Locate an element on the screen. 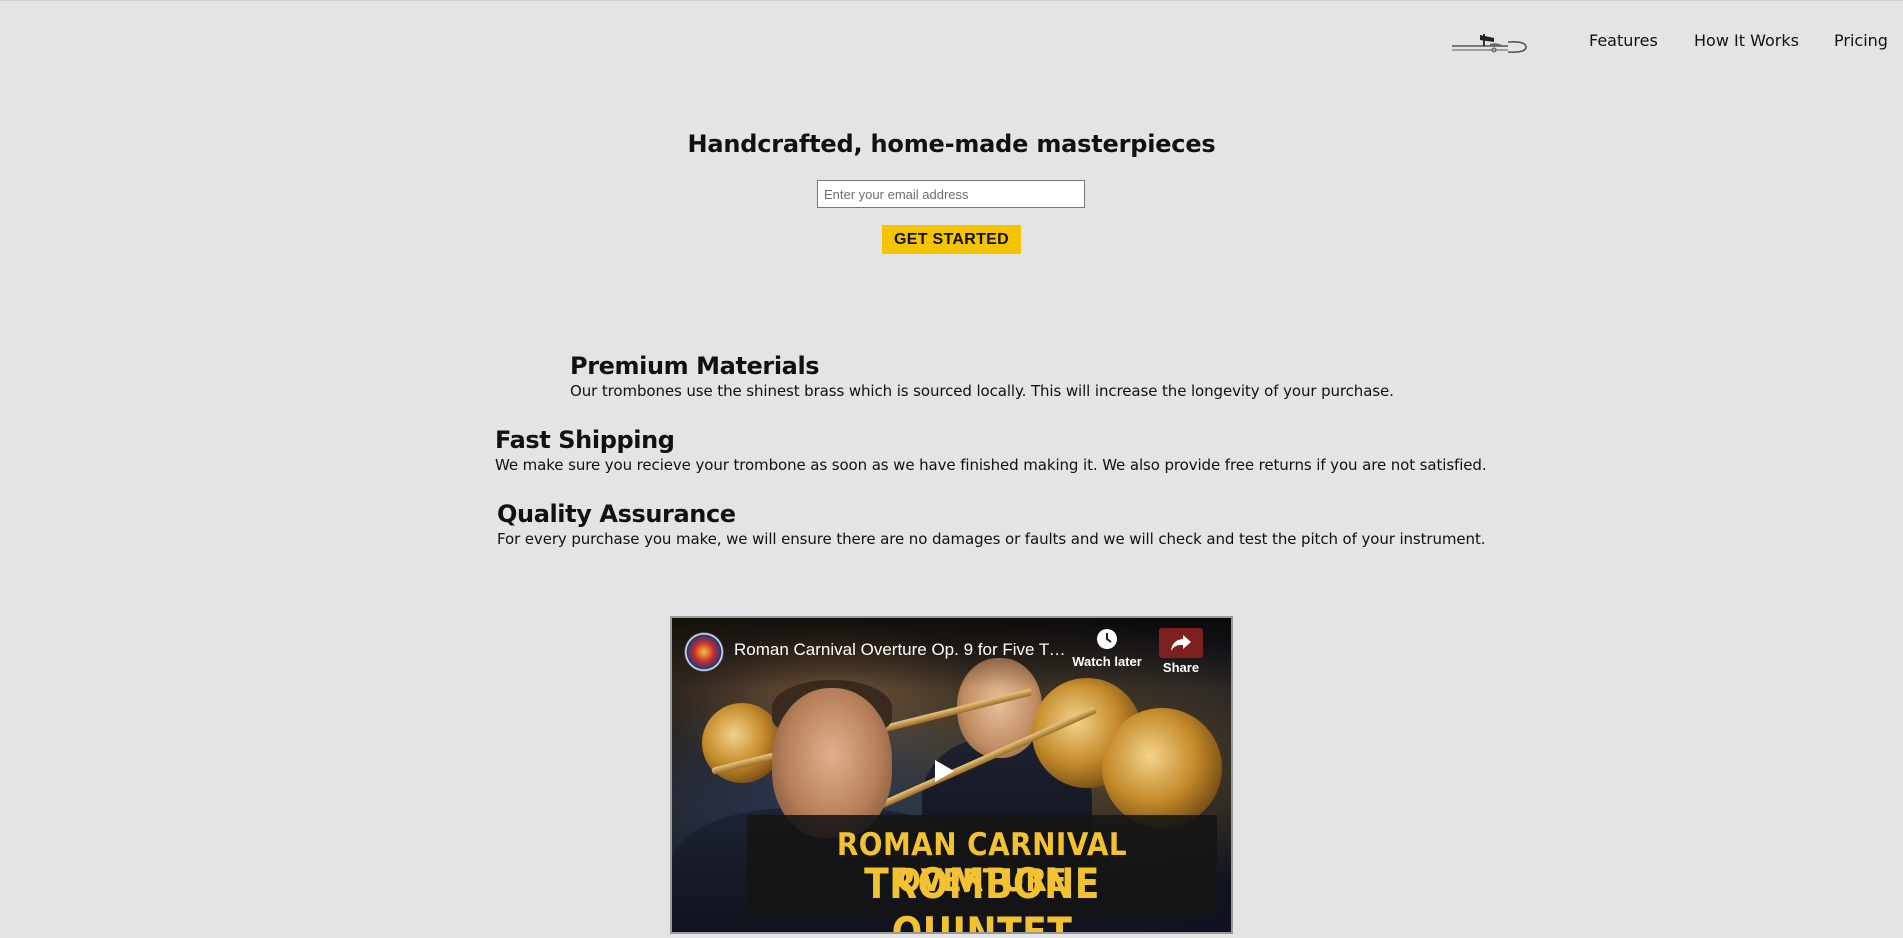 The width and height of the screenshot is (1903, 938). feature-title: Fast Shipping is located at coordinates (585, 440).